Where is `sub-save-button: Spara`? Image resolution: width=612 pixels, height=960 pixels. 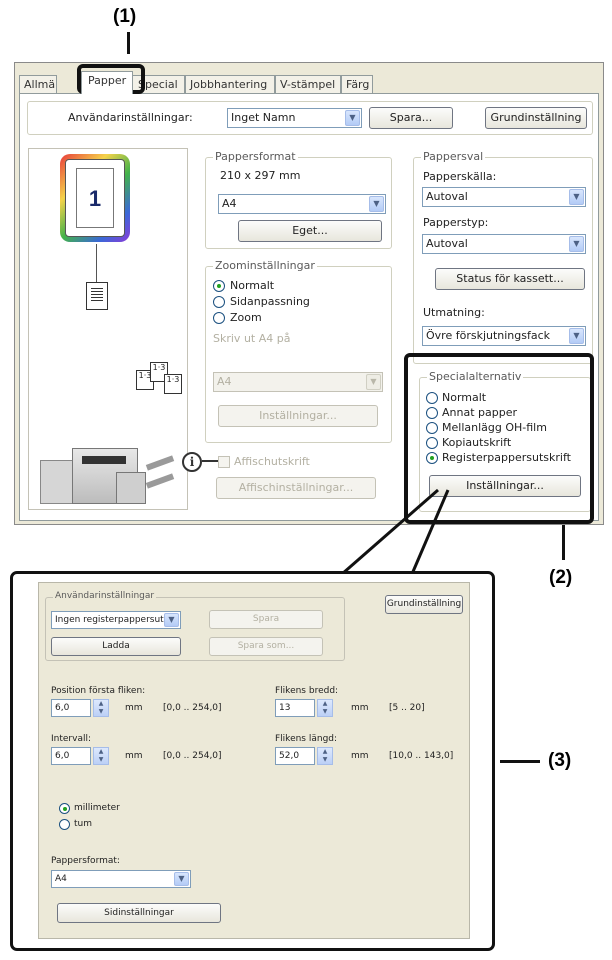
sub-save-button: Spara is located at coordinates (266, 619).